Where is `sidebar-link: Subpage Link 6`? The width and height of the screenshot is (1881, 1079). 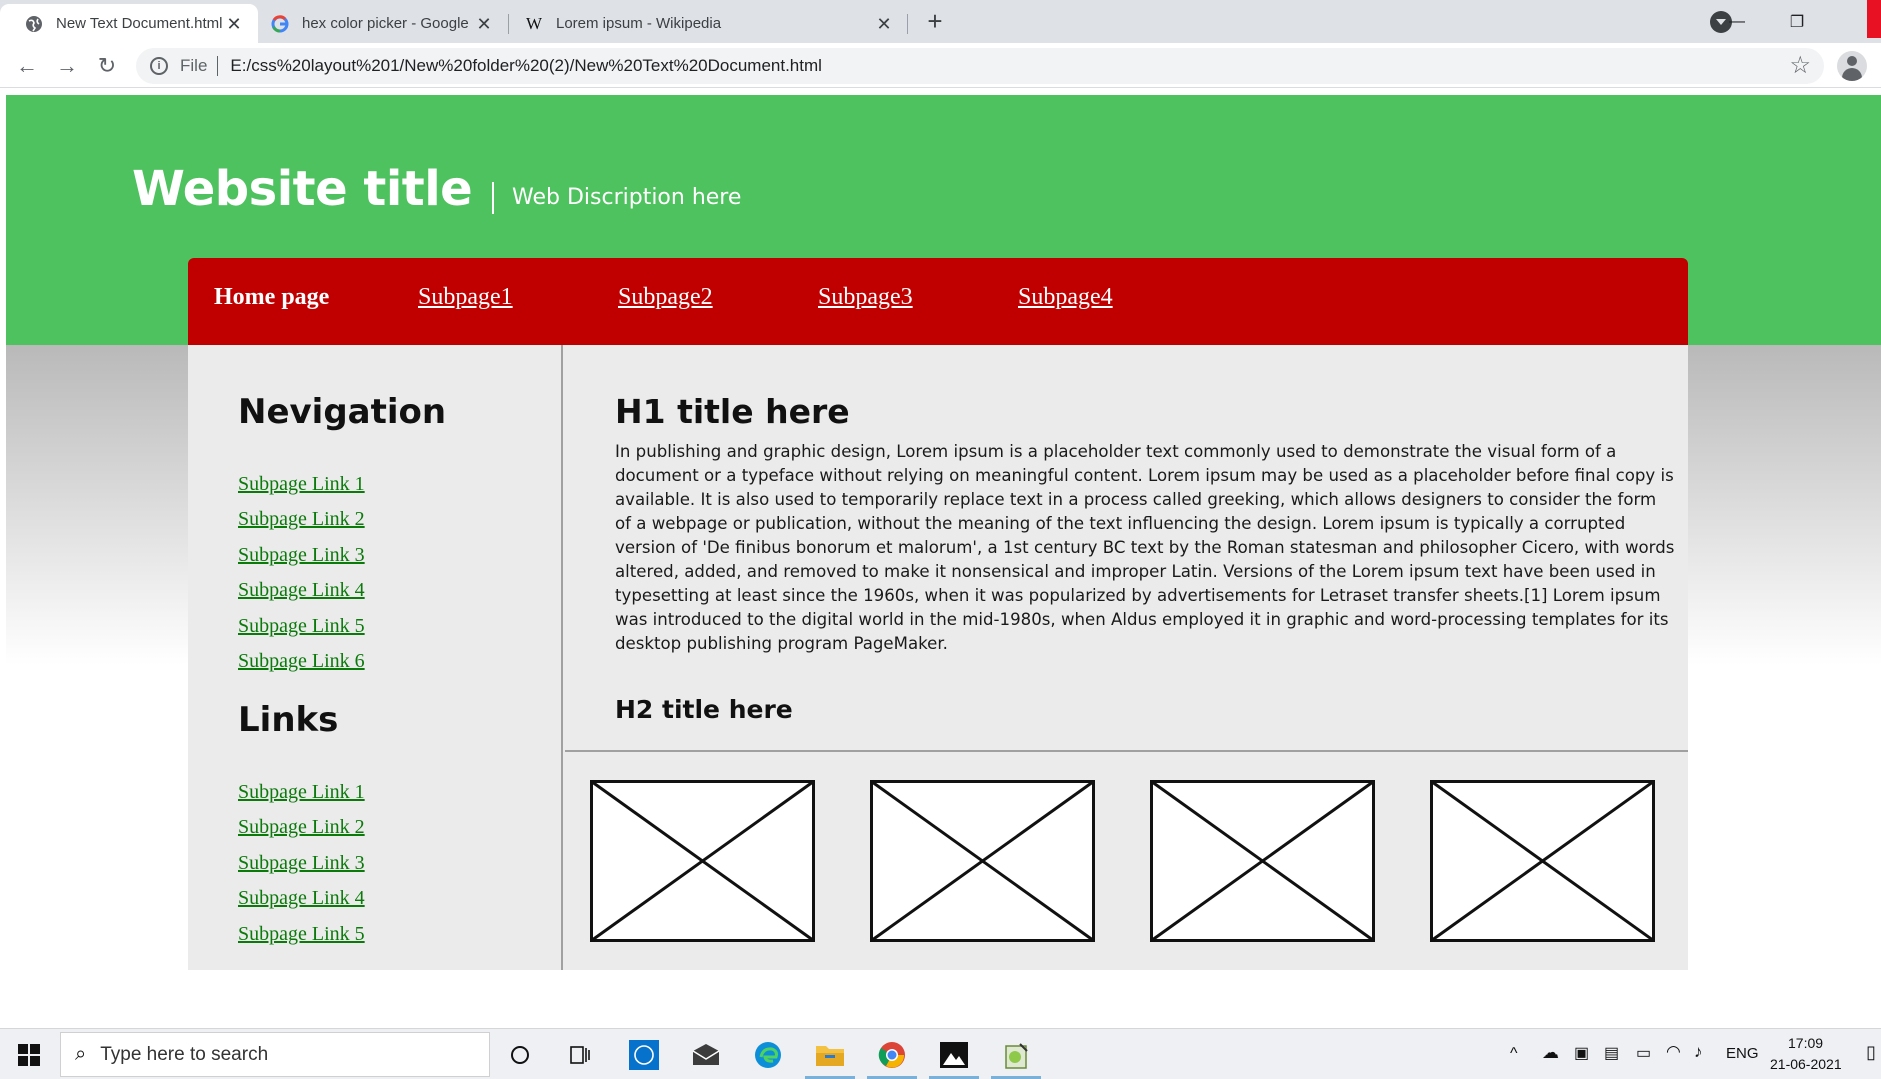
sidebar-link: Subpage Link 6 is located at coordinates (301, 661).